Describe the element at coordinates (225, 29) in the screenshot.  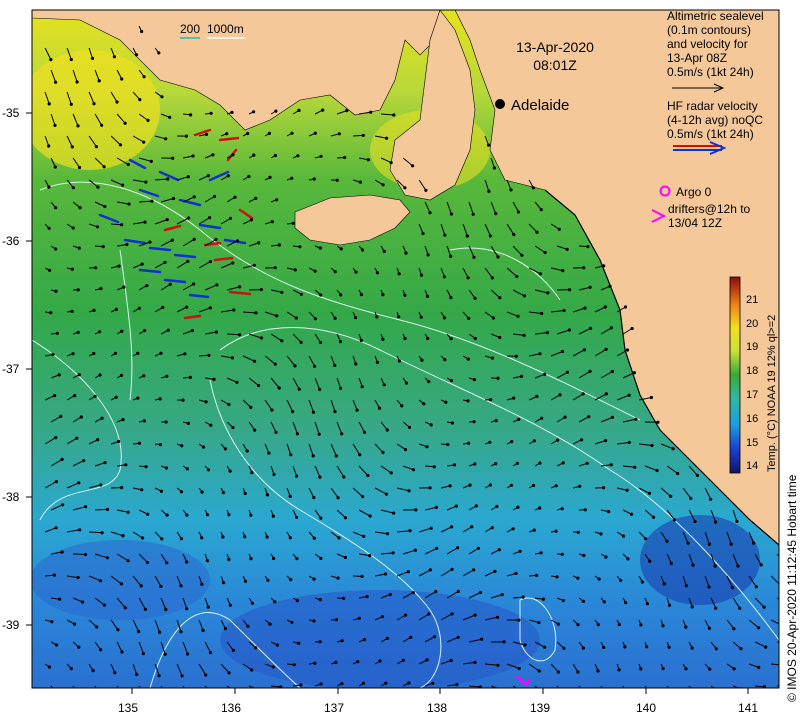
I see `scale-1000-label: 1000m` at that location.